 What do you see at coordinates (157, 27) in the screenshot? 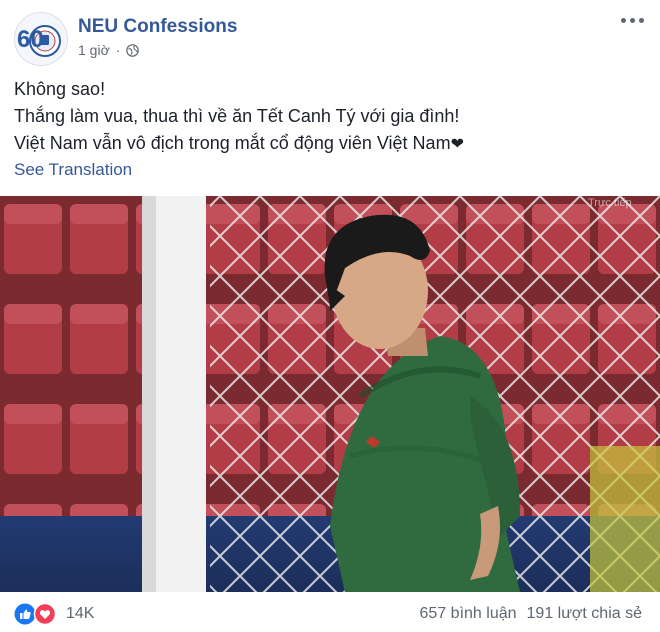
I see `page-name-link: NEU Confessions` at bounding box center [157, 27].